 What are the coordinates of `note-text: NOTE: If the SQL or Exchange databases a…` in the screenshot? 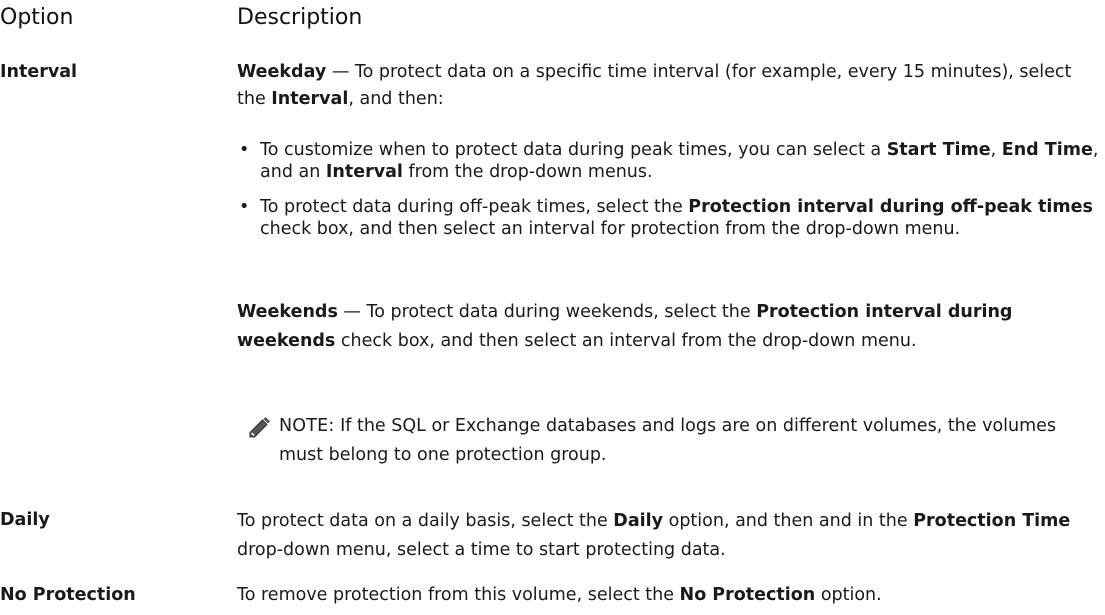 It's located at (668, 440).